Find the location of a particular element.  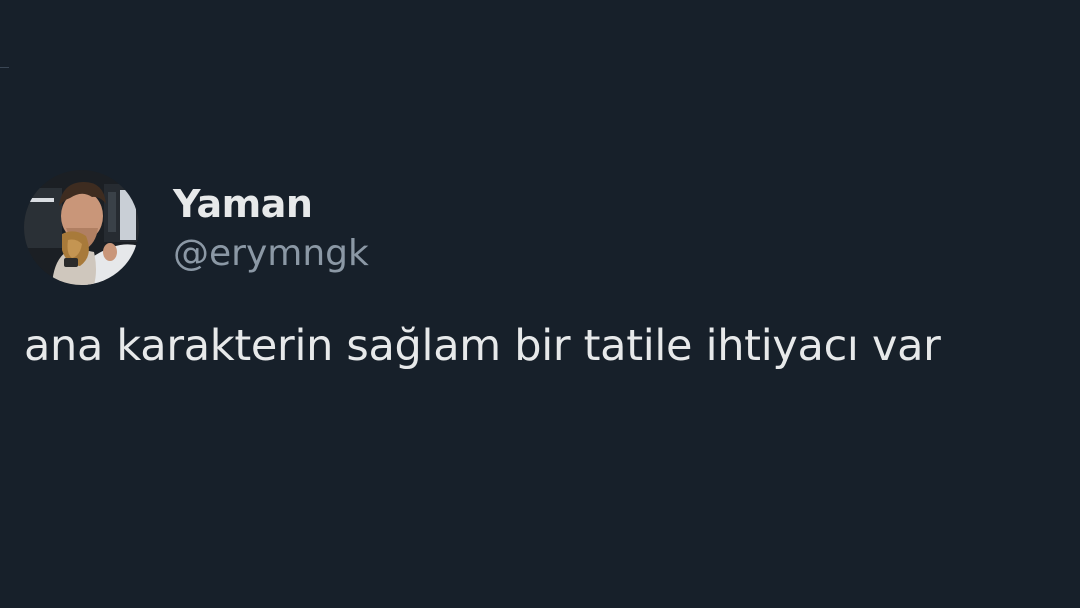

author-identity: Yaman @erymngk is located at coordinates (271, 230).